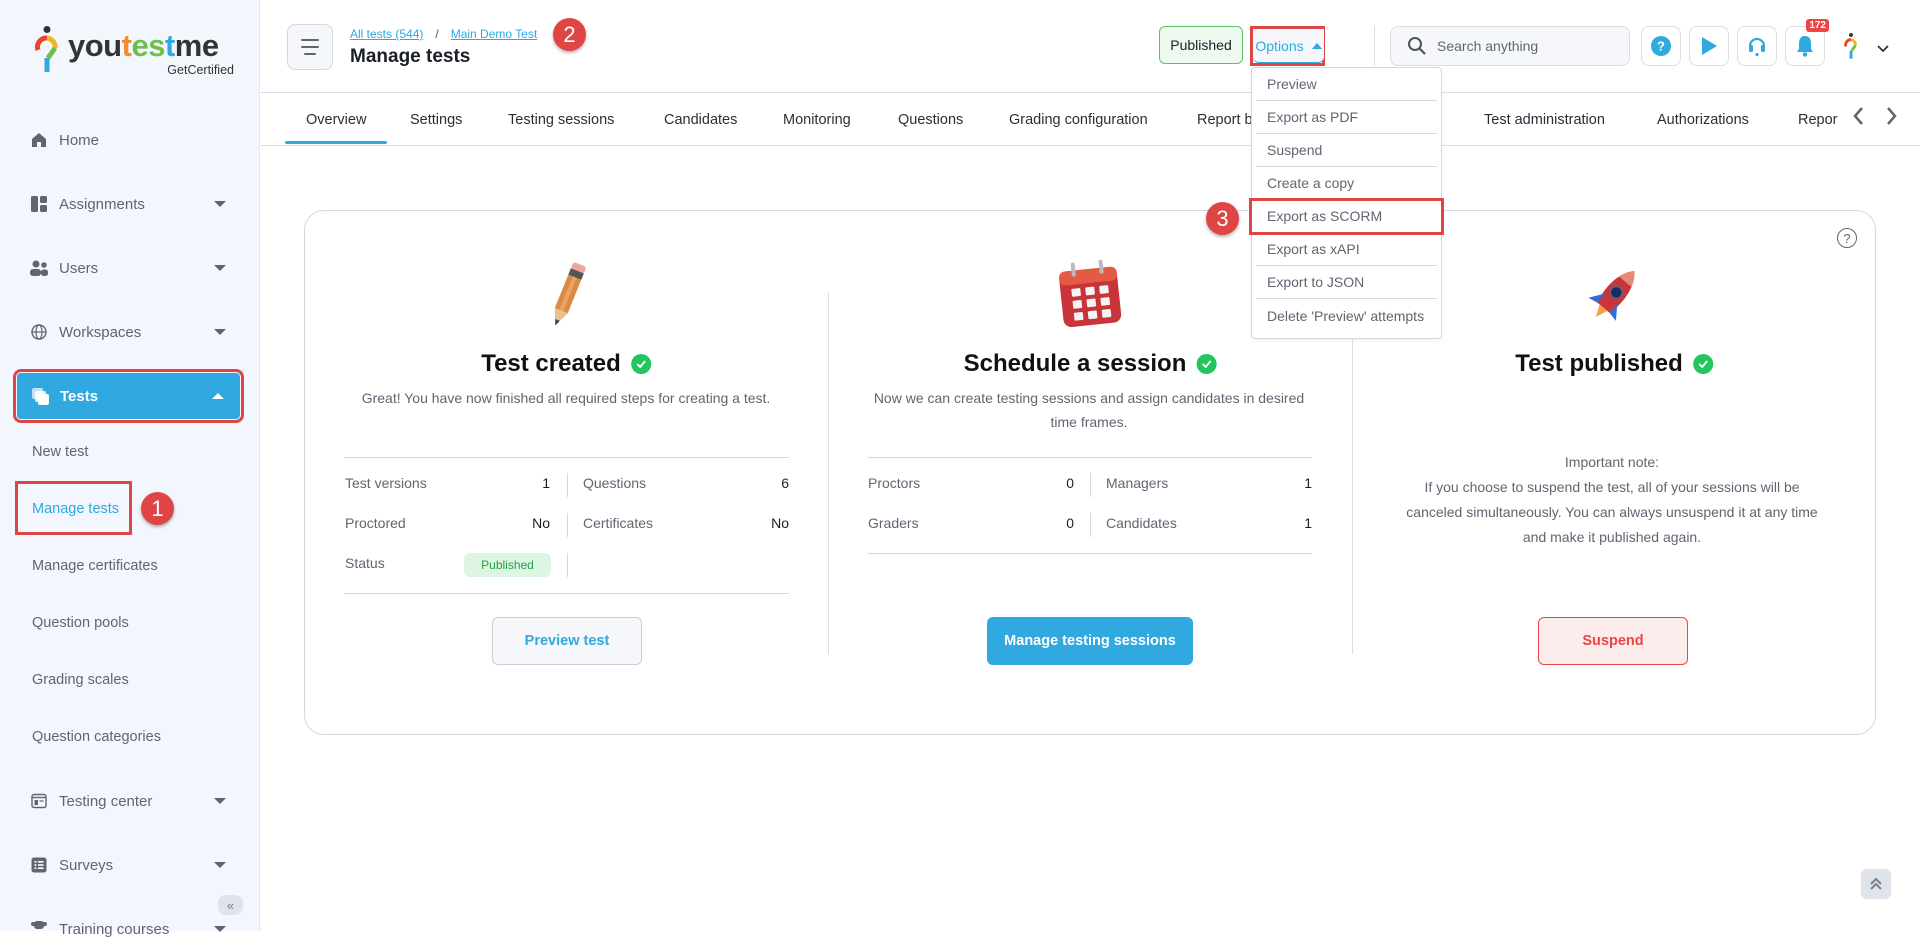 The height and width of the screenshot is (952, 1920). I want to click on sidebar-item-home: Home, so click(129, 140).